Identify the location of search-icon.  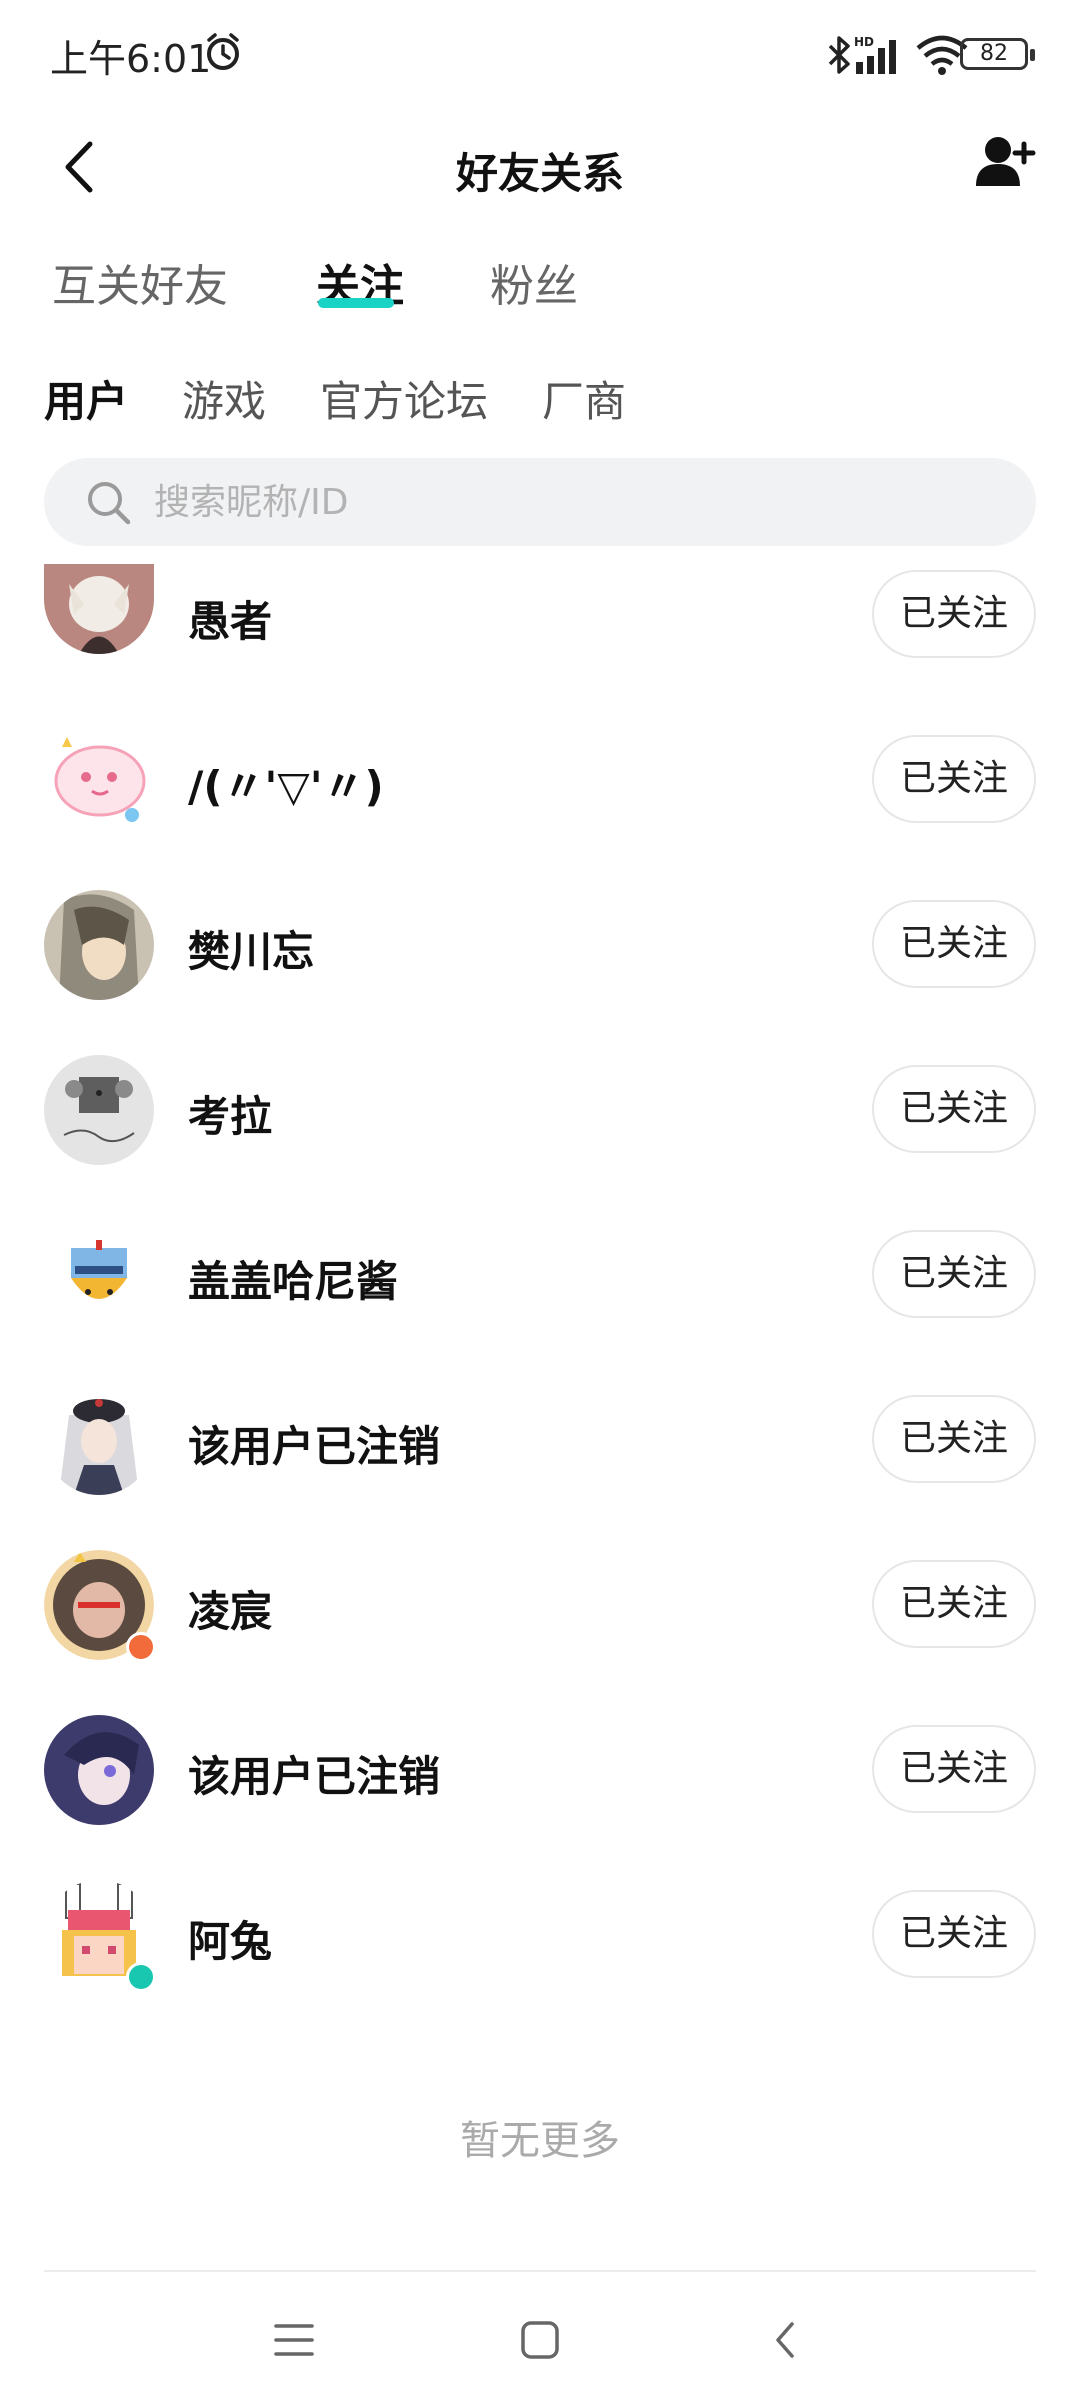
(109, 503).